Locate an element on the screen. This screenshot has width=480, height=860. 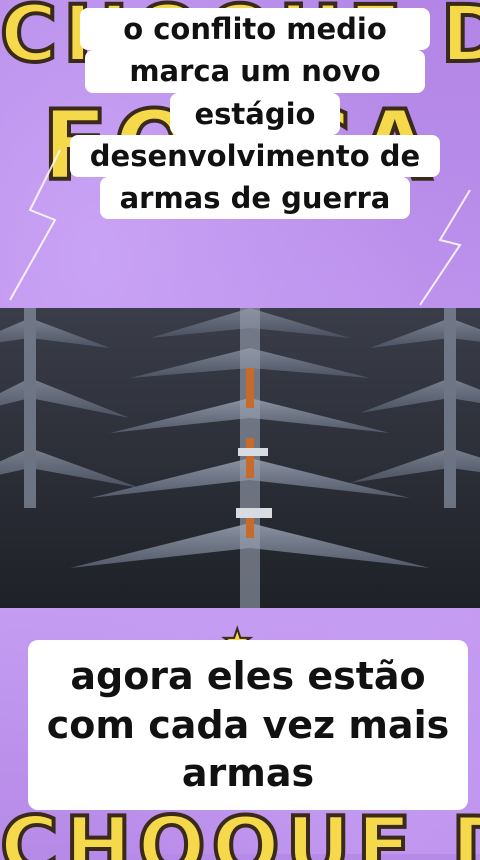
top-caption-line: desenvolvimento de is located at coordinates (255, 155).